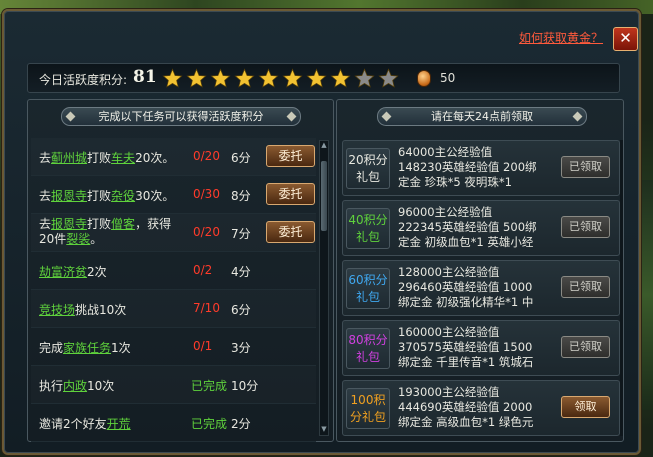  Describe the element at coordinates (368, 160) in the screenshot. I see `reward-tier-label: 20积分` at that location.